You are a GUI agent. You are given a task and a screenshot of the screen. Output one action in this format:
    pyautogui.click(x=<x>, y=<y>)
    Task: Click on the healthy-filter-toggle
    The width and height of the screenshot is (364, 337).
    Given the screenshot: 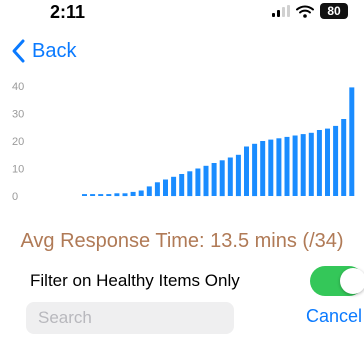 What is the action you would take?
    pyautogui.click(x=337, y=281)
    